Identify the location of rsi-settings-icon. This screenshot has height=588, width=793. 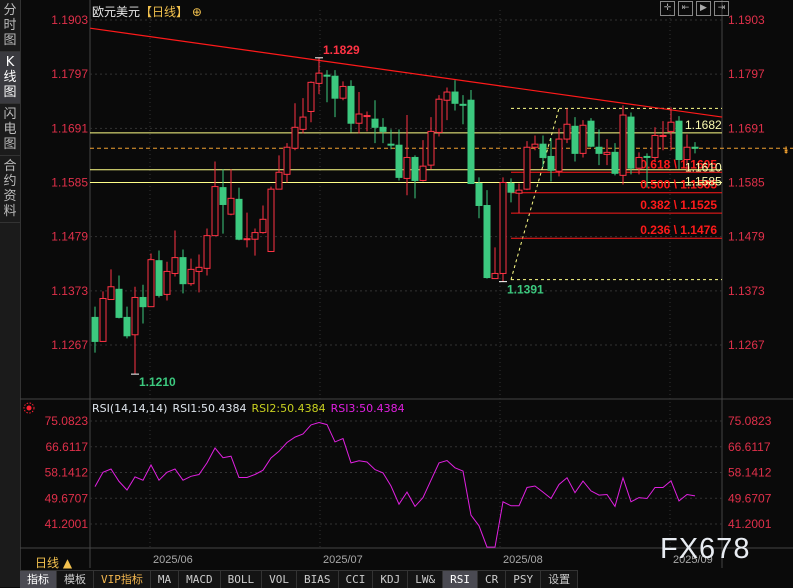
(29, 408).